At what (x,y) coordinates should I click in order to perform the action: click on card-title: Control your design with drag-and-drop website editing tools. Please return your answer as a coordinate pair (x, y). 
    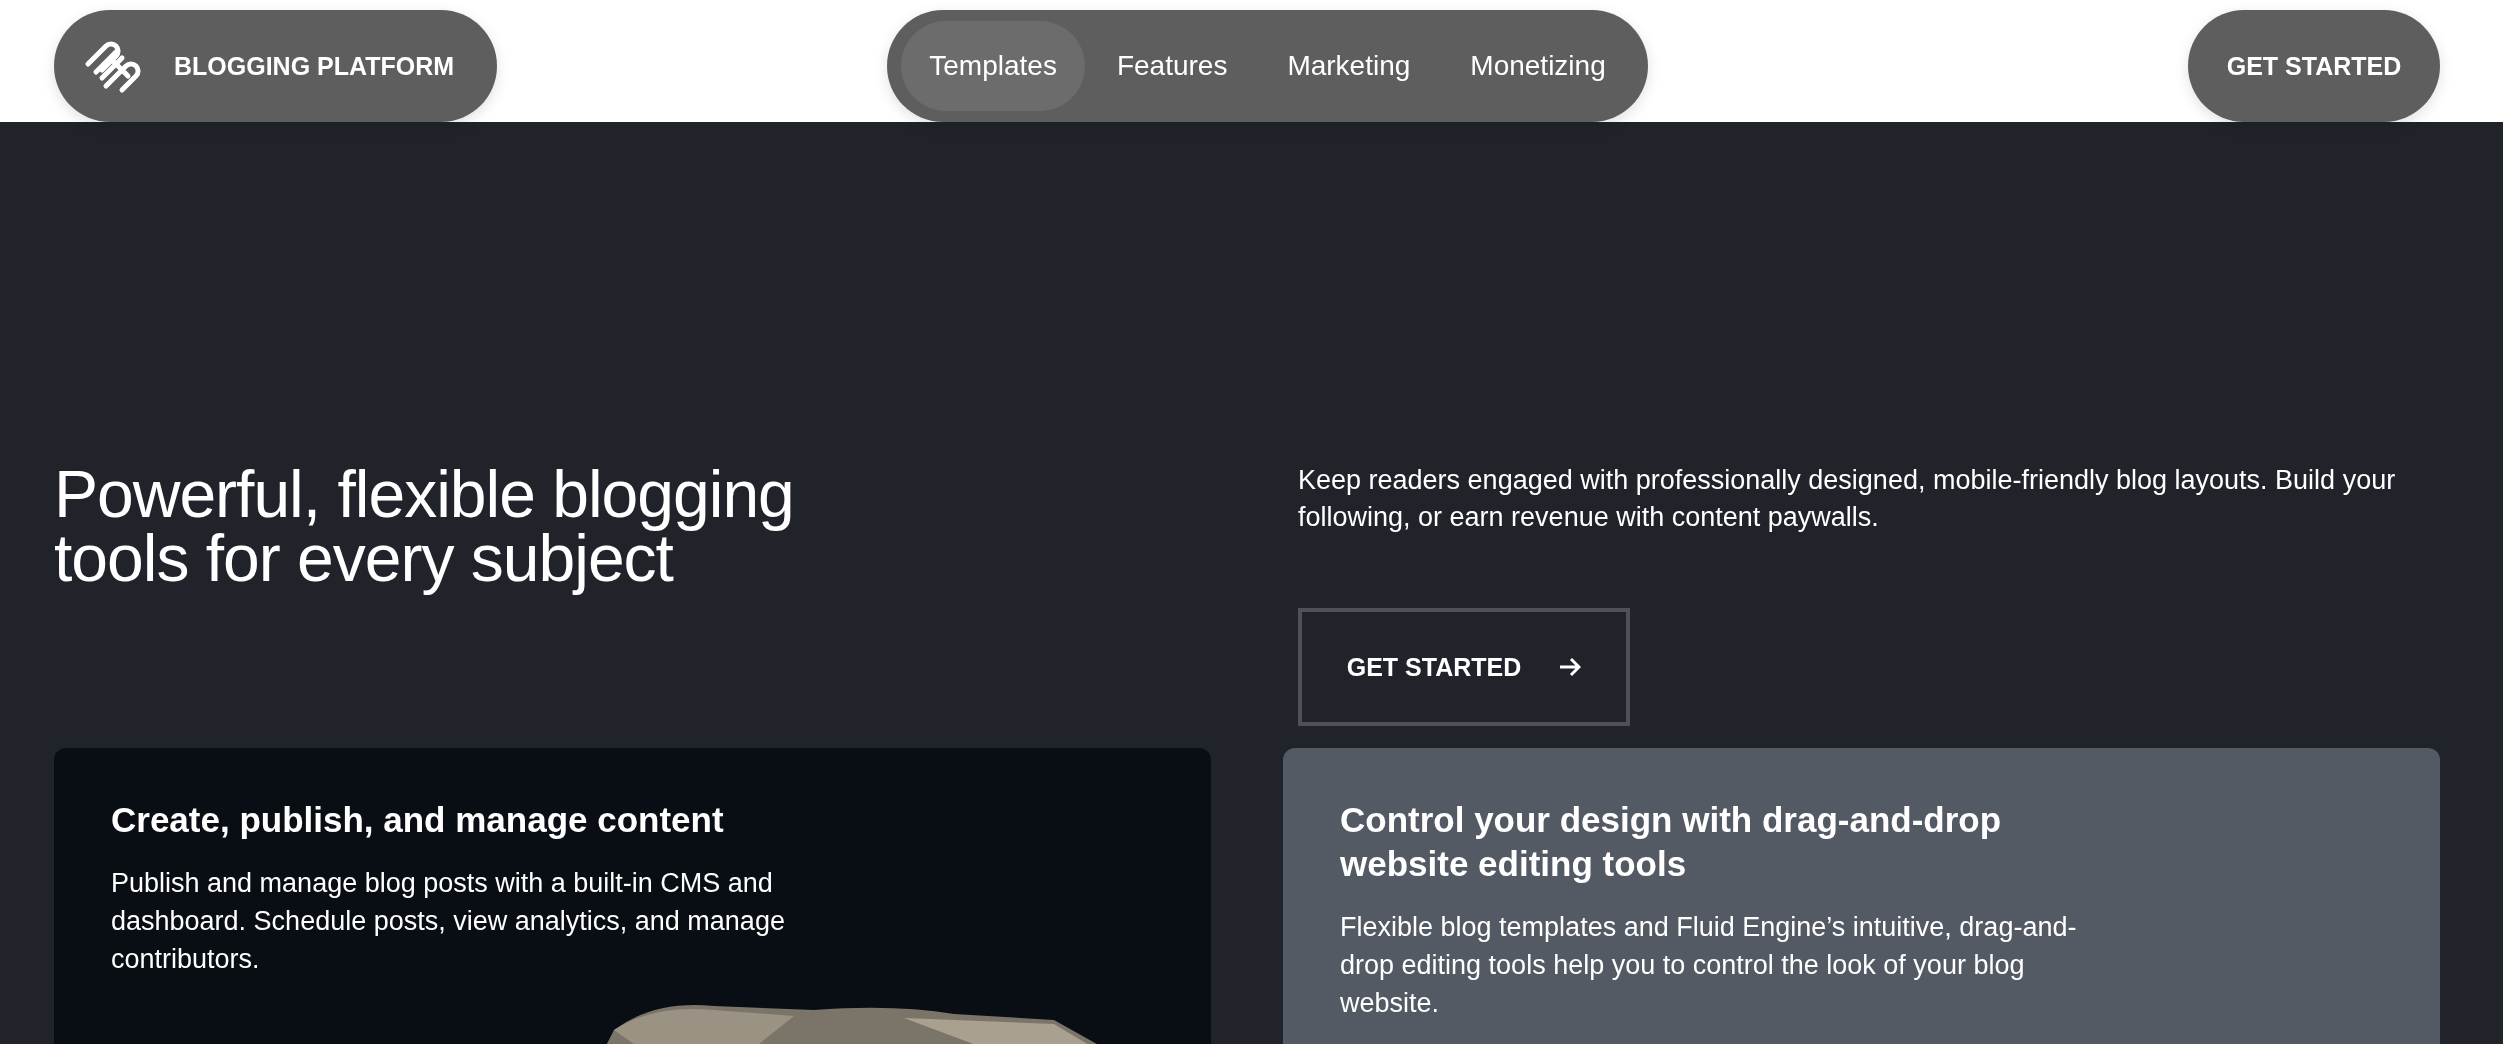
    Looking at the image, I should click on (1671, 842).